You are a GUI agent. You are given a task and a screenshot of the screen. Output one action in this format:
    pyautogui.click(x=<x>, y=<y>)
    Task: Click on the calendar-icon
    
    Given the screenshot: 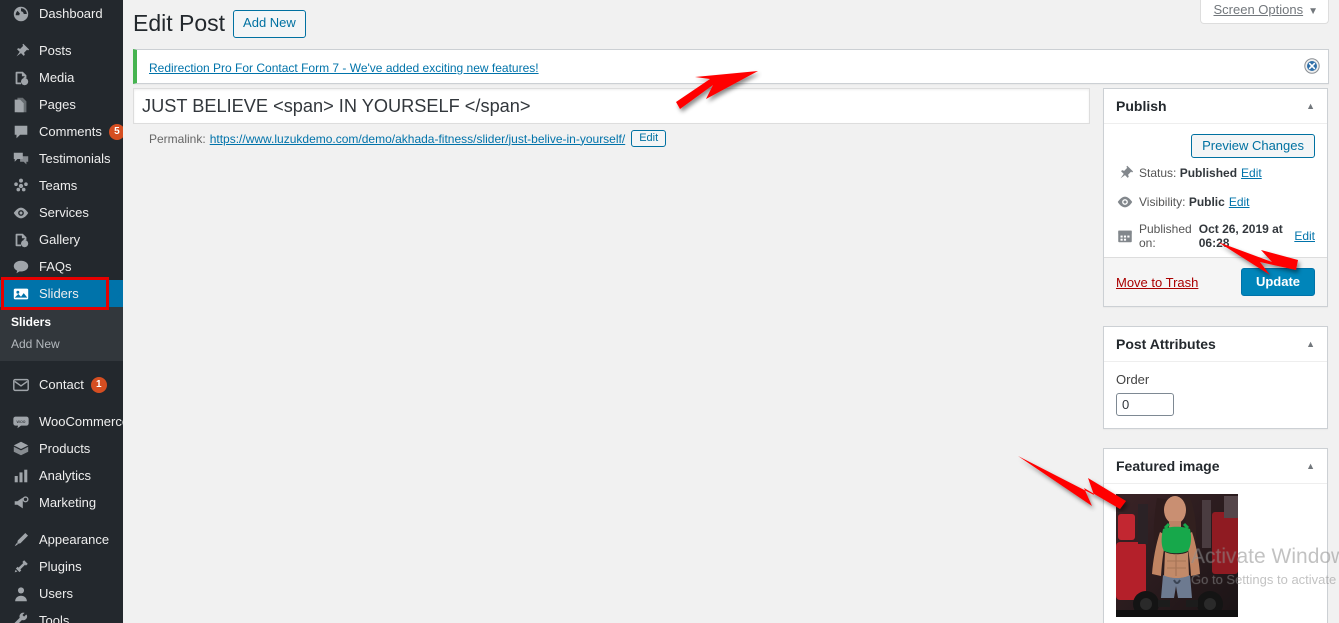 What is the action you would take?
    pyautogui.click(x=1125, y=236)
    